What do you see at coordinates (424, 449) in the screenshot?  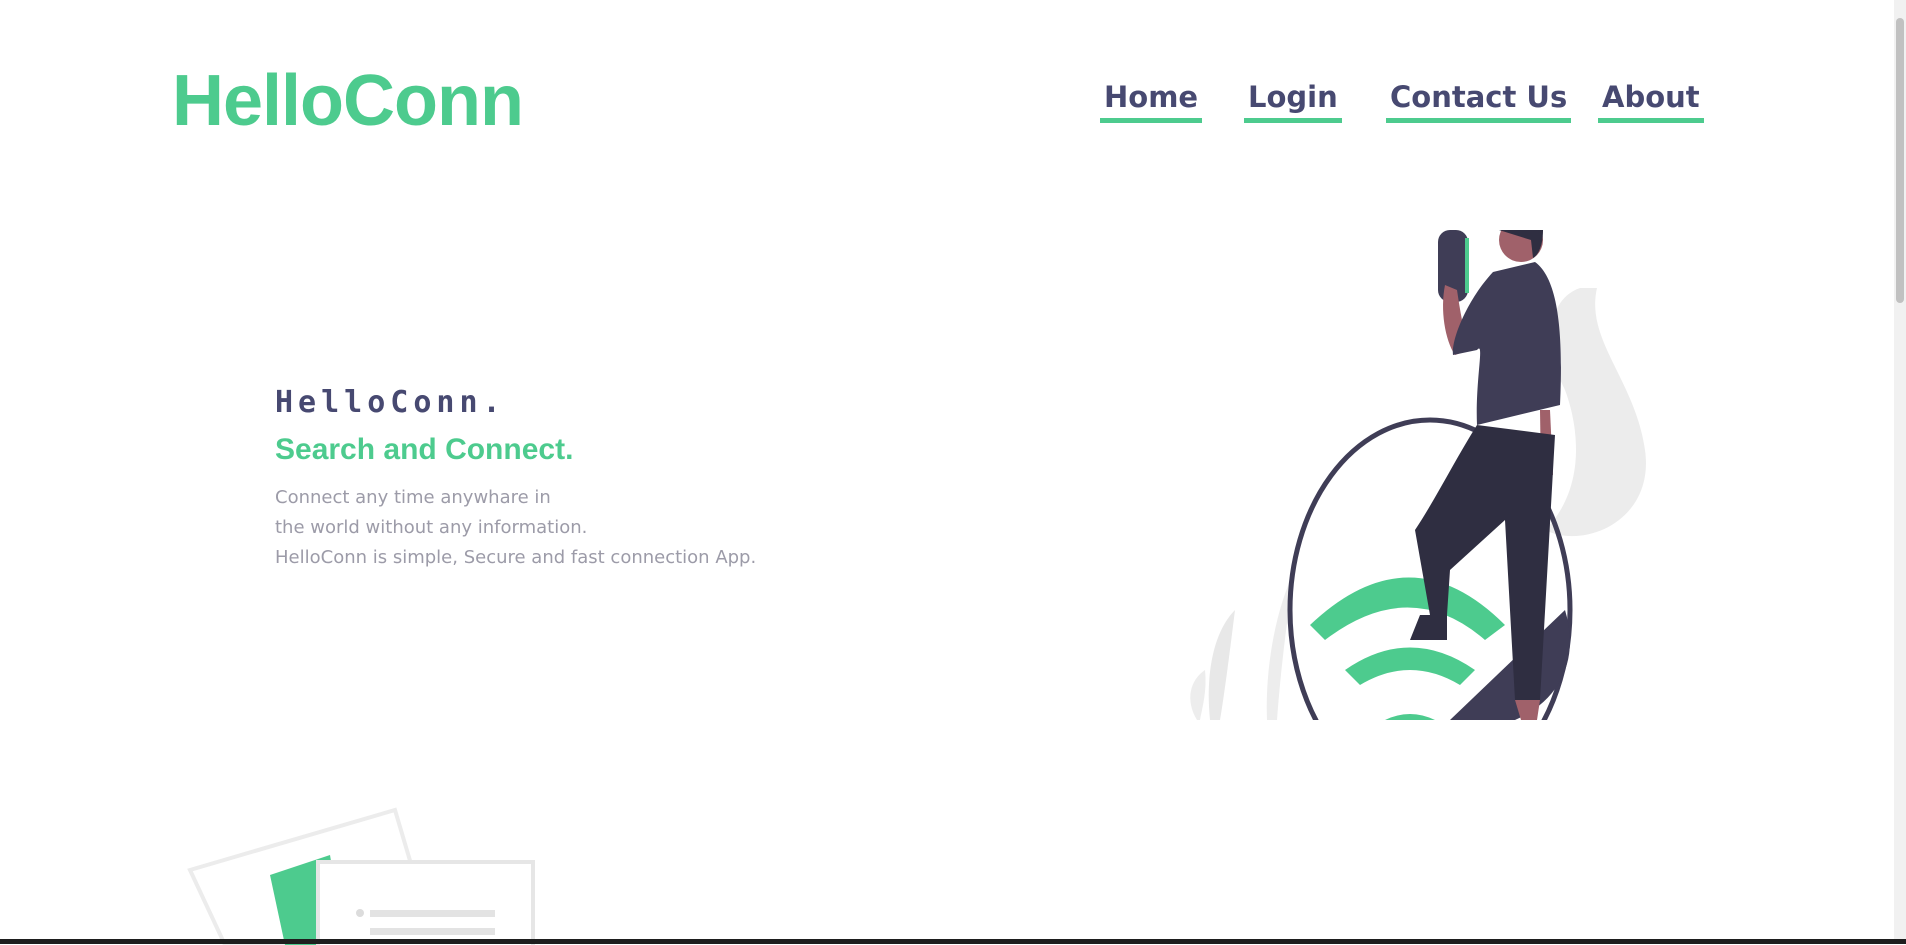 I see `hero-title: Search and Connect.` at bounding box center [424, 449].